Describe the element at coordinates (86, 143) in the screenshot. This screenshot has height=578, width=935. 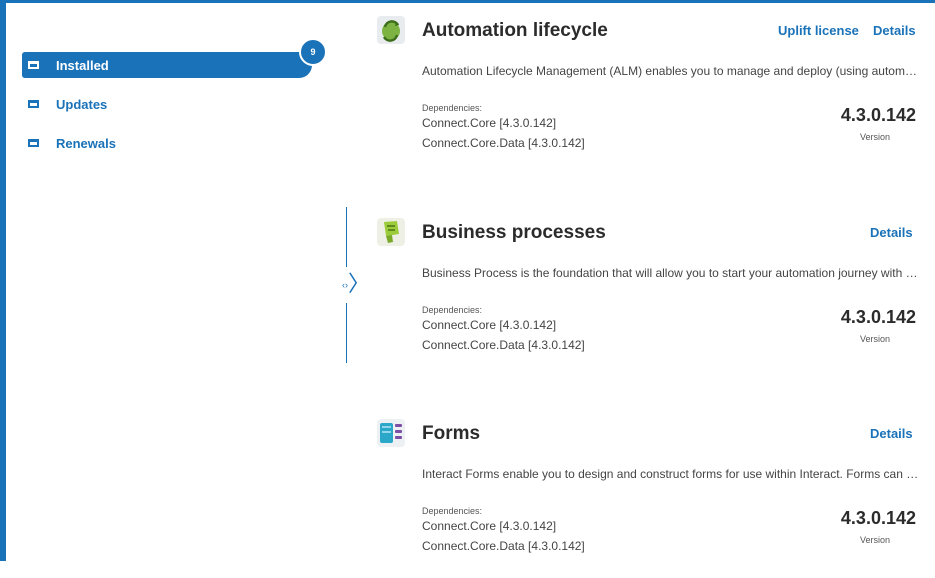
I see `sidebar-item-label: Renewals` at that location.